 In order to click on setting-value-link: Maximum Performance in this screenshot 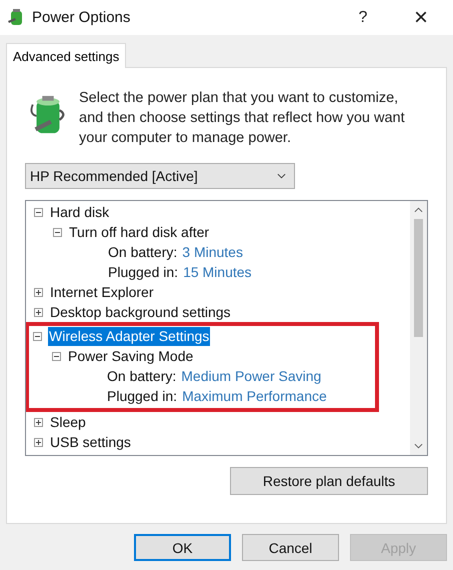, I will do `click(254, 396)`.